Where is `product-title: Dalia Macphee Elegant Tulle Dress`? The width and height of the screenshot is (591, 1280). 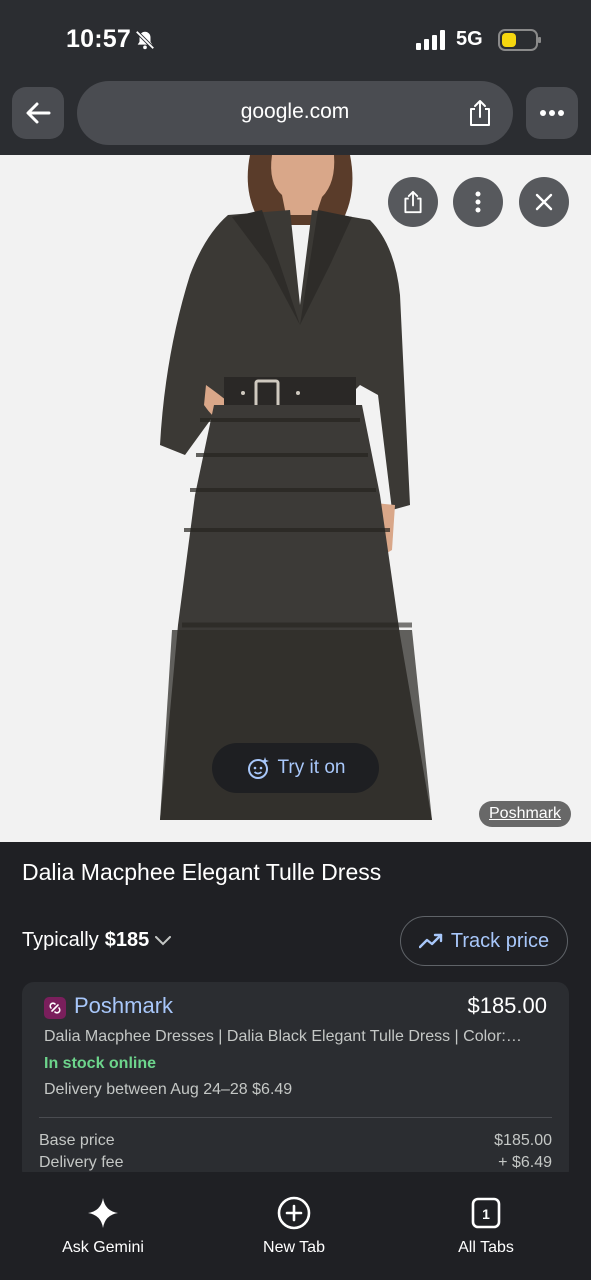 product-title: Dalia Macphee Elegant Tulle Dress is located at coordinates (202, 872).